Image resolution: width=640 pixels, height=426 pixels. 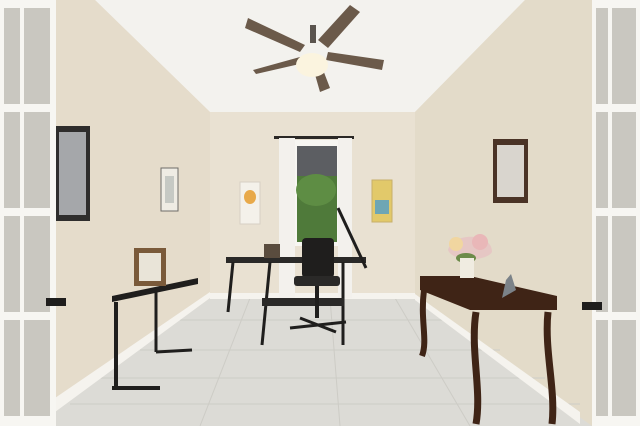 What do you see at coordinates (592, 306) in the screenshot?
I see `right-door-handle` at bounding box center [592, 306].